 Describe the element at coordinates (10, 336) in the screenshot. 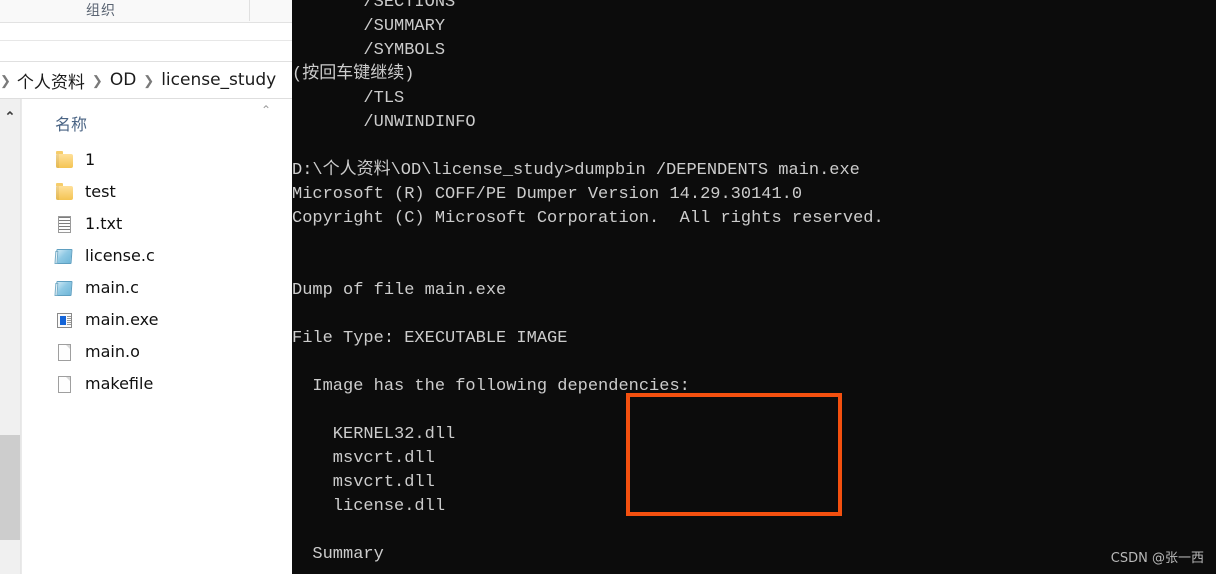

I see `navigation-pane-strip: ⌃` at that location.